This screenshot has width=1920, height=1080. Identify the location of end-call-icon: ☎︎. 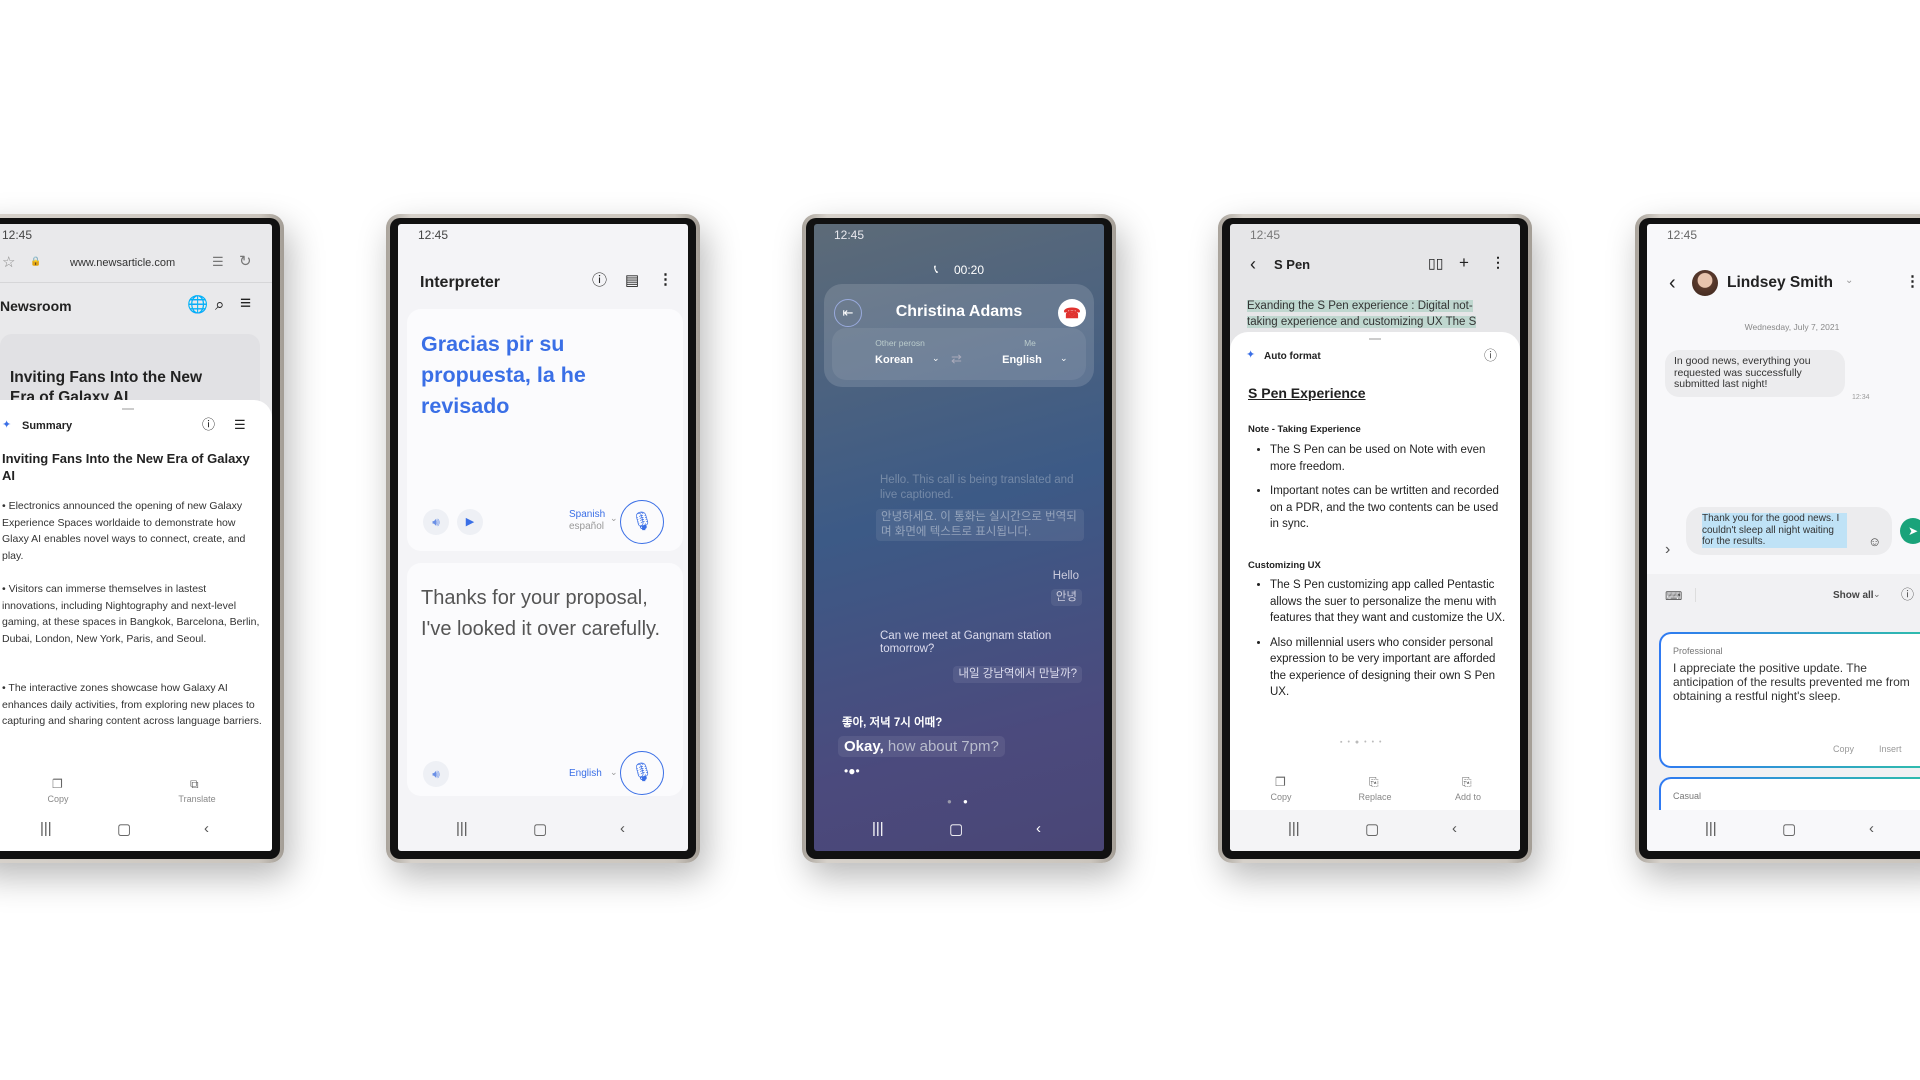
(1072, 313).